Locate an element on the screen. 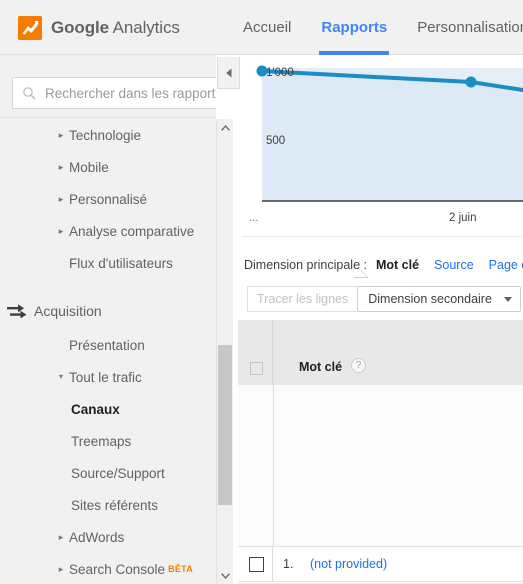 The width and height of the screenshot is (523, 584). chart-xtick-right: 2 juin is located at coordinates (463, 218).